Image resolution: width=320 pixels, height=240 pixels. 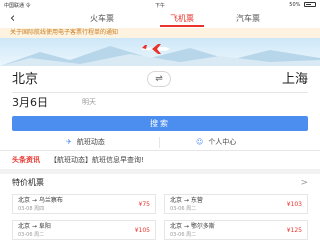 I want to click on deal-price: ¥75, so click(x=144, y=204).